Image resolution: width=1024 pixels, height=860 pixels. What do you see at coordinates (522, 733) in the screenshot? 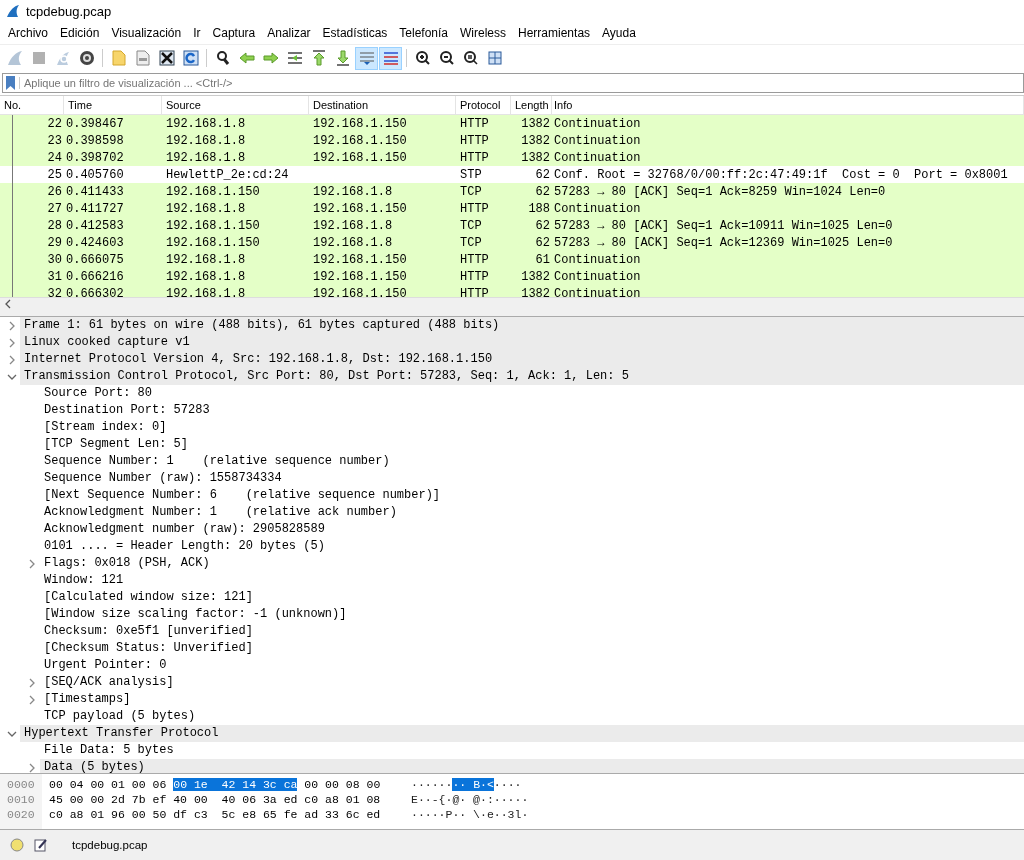
I see `tree-item: Hypertext Transfer Protocol` at bounding box center [522, 733].